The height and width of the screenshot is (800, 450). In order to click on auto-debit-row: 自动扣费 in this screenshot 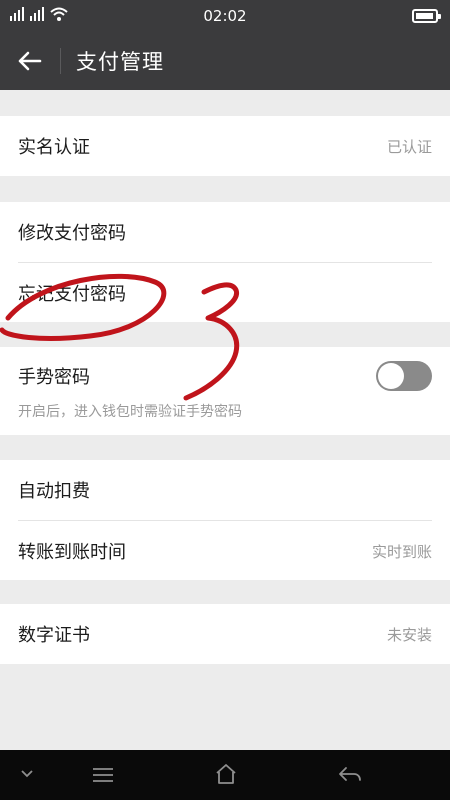, I will do `click(225, 490)`.